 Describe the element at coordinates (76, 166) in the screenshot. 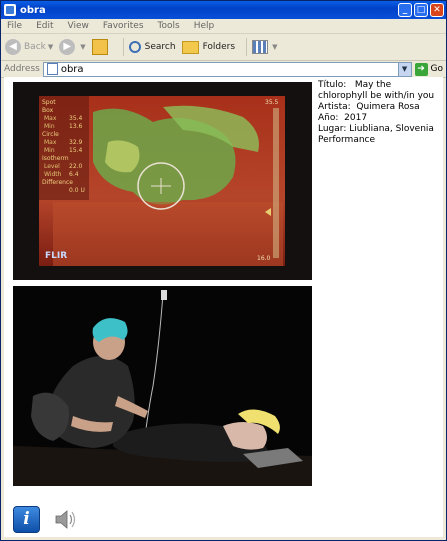

I see `svg-text: 22.0` at that location.